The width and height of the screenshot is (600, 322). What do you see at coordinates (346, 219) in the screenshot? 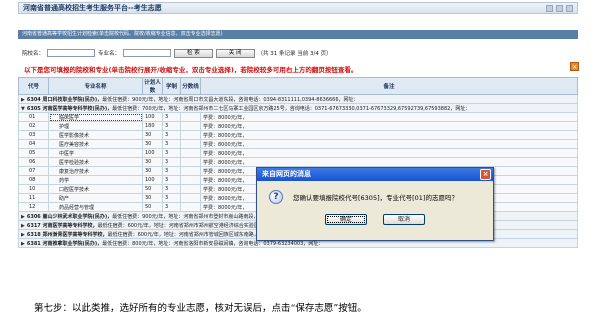
I see `ok-button: 确定` at bounding box center [346, 219].